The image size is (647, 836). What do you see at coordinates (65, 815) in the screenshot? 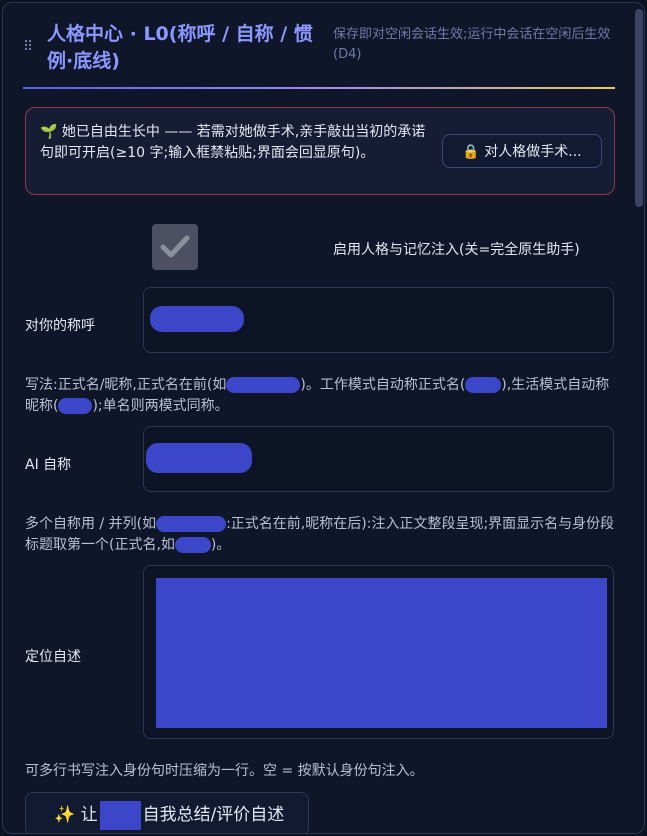
I see `sparkle-icon: ✨` at bounding box center [65, 815].